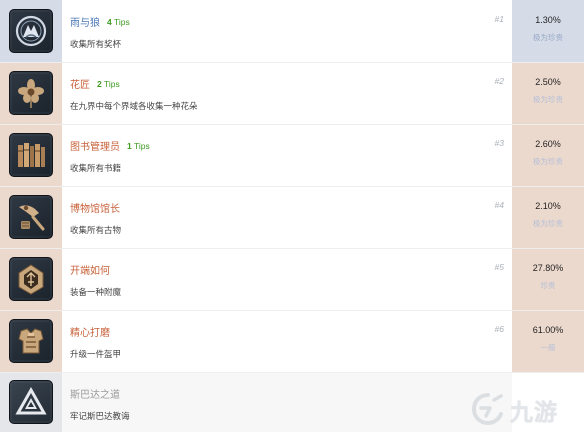  I want to click on achievement-row: 精心打磨 升级一件盔甲 #6 61.00% 一般, so click(292, 341).